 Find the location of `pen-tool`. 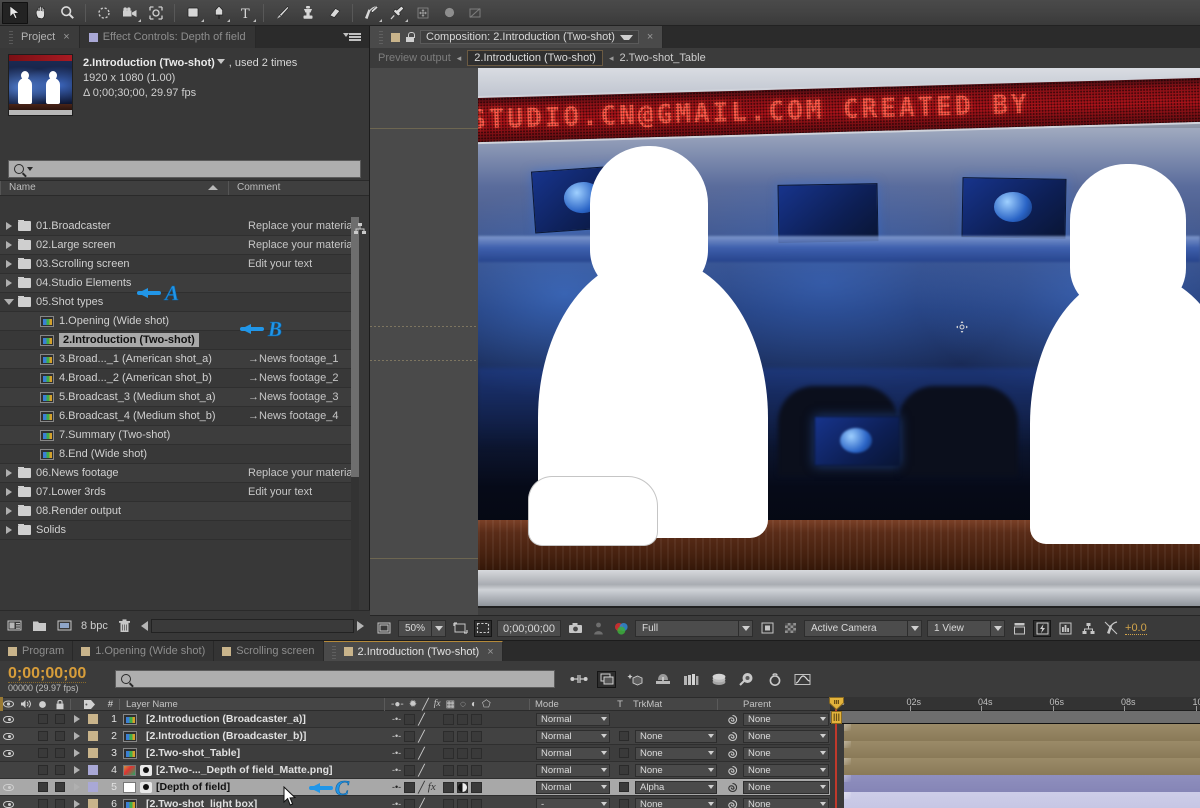

pen-tool is located at coordinates (219, 13).